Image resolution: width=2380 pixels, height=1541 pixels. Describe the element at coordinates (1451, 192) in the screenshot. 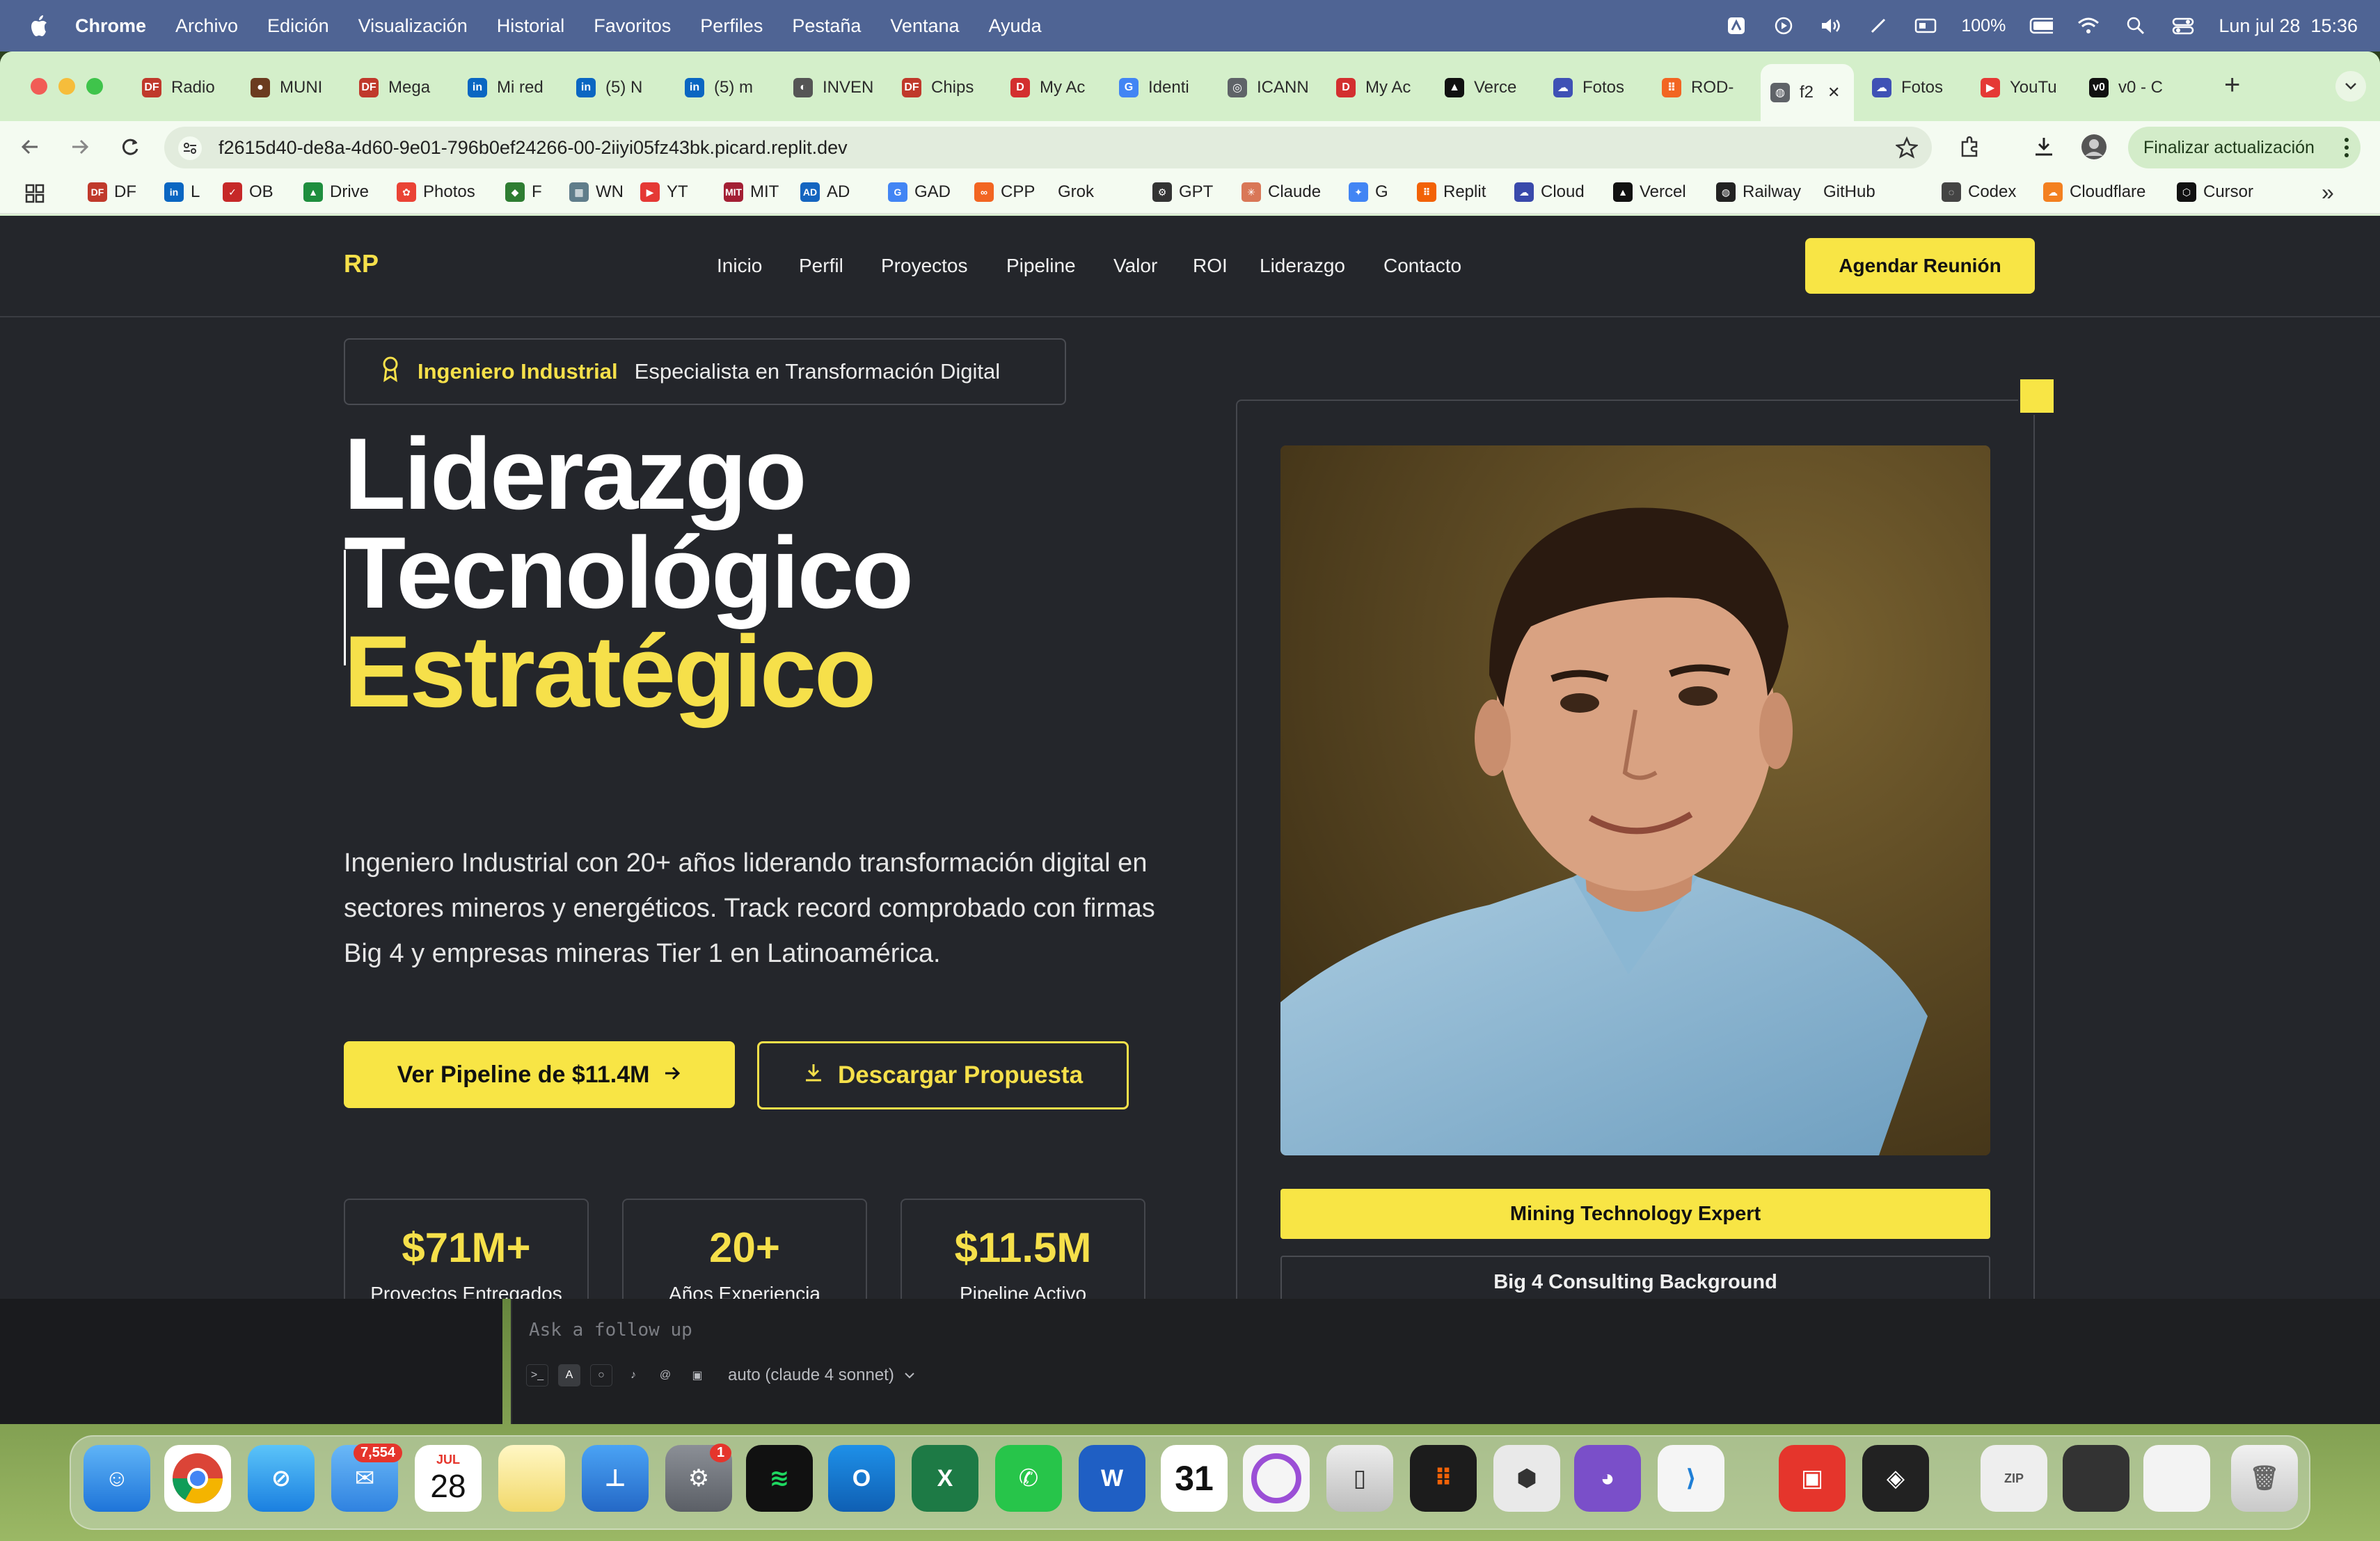

I see `bookmark-item: ⠿ Replit` at that location.